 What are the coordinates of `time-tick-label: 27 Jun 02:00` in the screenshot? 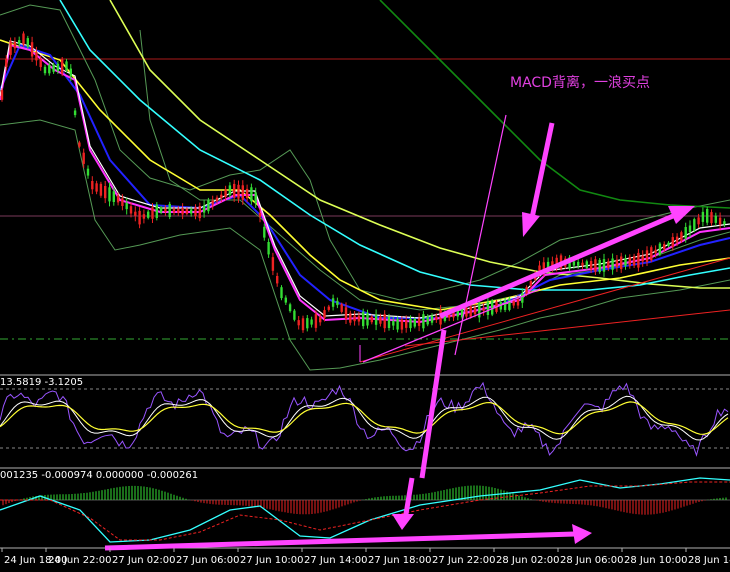 It's located at (144, 560).